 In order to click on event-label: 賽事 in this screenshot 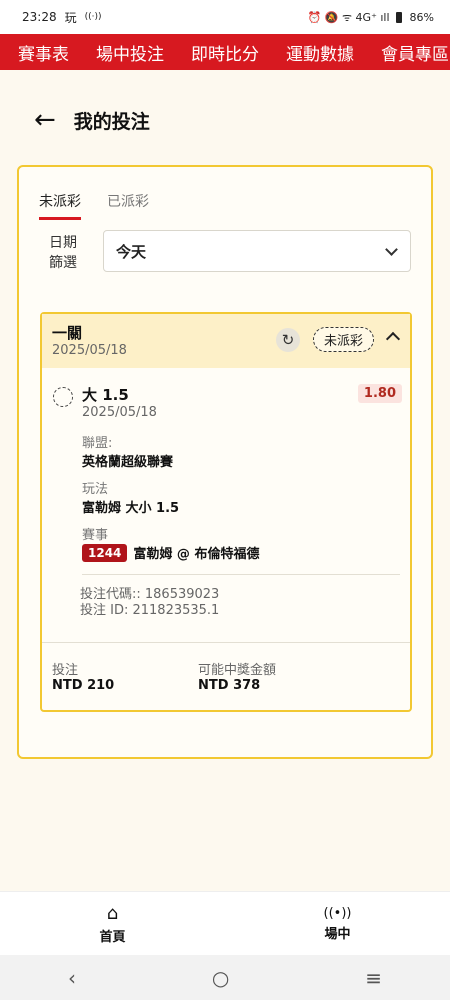, I will do `click(95, 535)`.